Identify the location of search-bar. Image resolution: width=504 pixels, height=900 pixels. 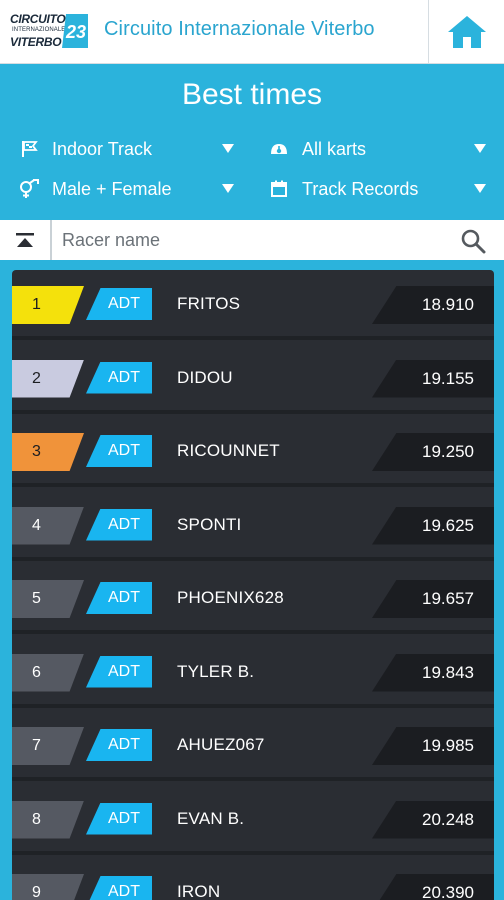
(252, 240).